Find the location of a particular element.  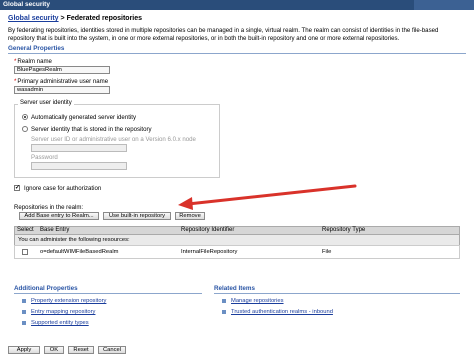

reset-button: Reset is located at coordinates (81, 350).